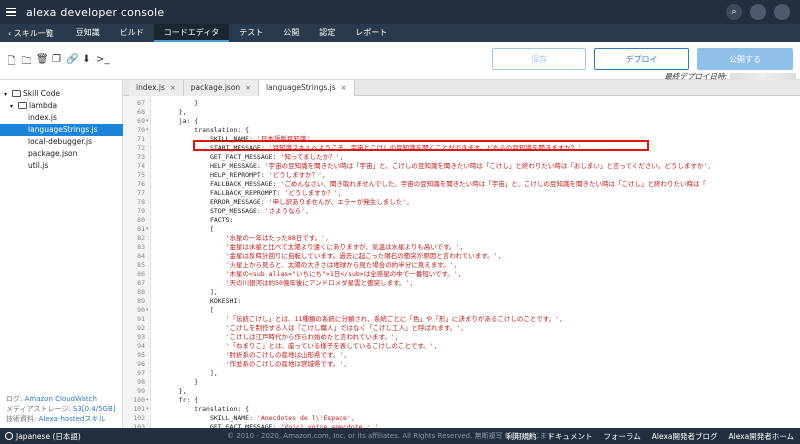 The height and width of the screenshot is (444, 800). What do you see at coordinates (61, 166) in the screenshot?
I see `tree-file-util: util.js` at bounding box center [61, 166].